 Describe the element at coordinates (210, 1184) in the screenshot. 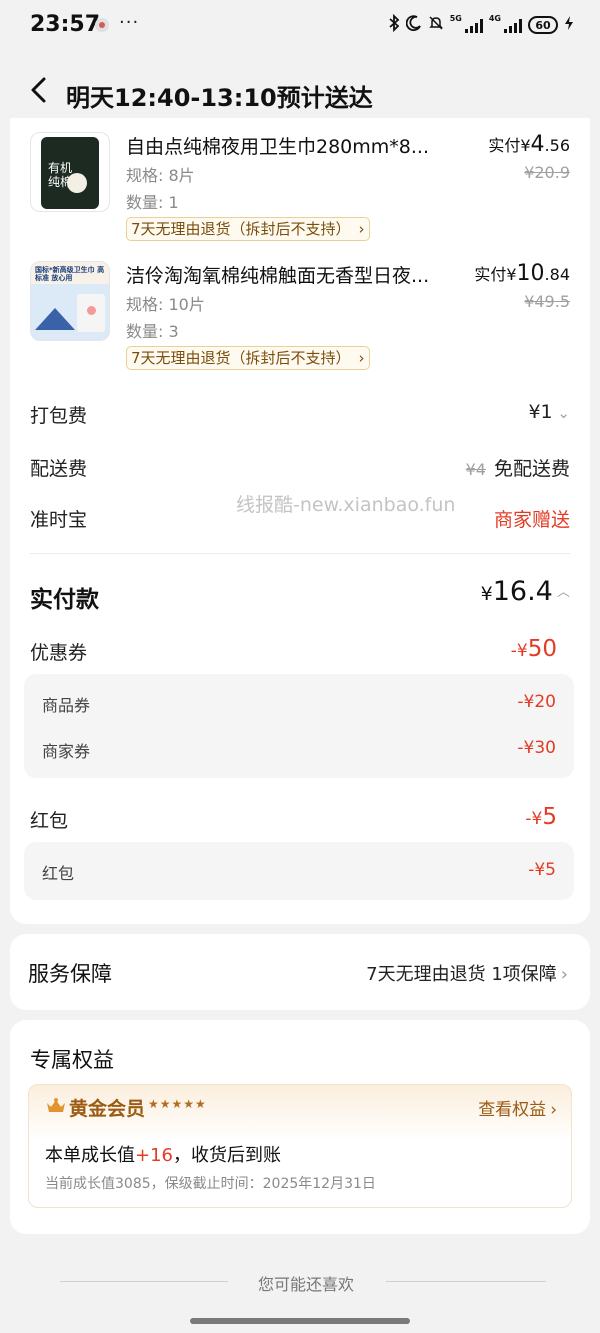

I see `growth-status-text: 当前成长值3085，保级截止时间：2025年12月31日` at that location.